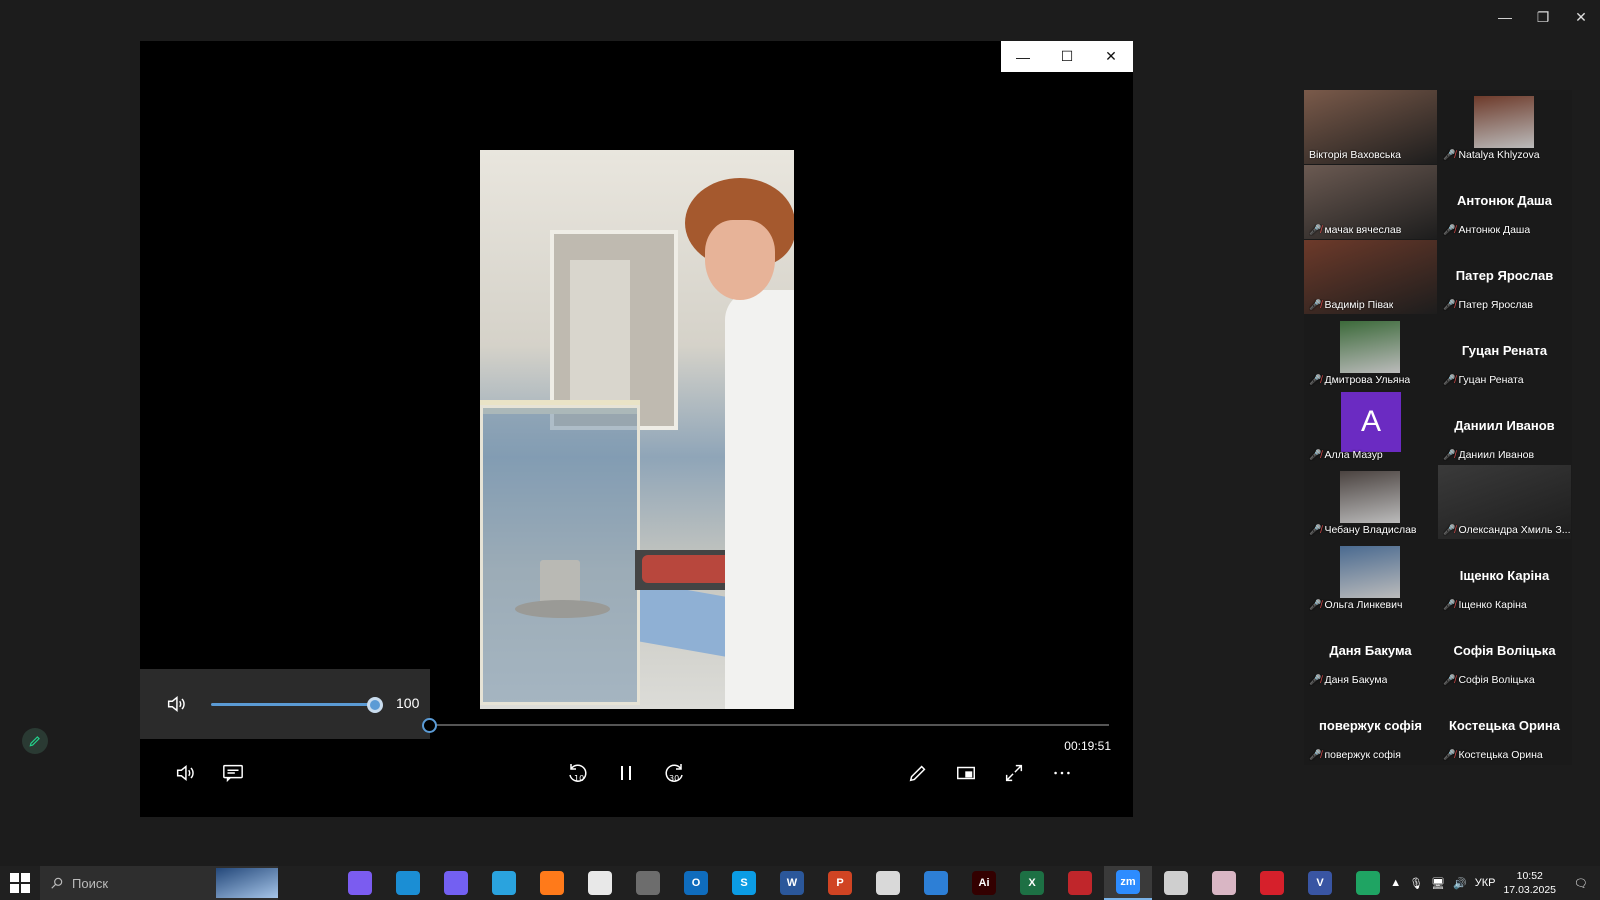 The width and height of the screenshot is (1600, 900). I want to click on telegram-taskbar-button, so click(504, 883).